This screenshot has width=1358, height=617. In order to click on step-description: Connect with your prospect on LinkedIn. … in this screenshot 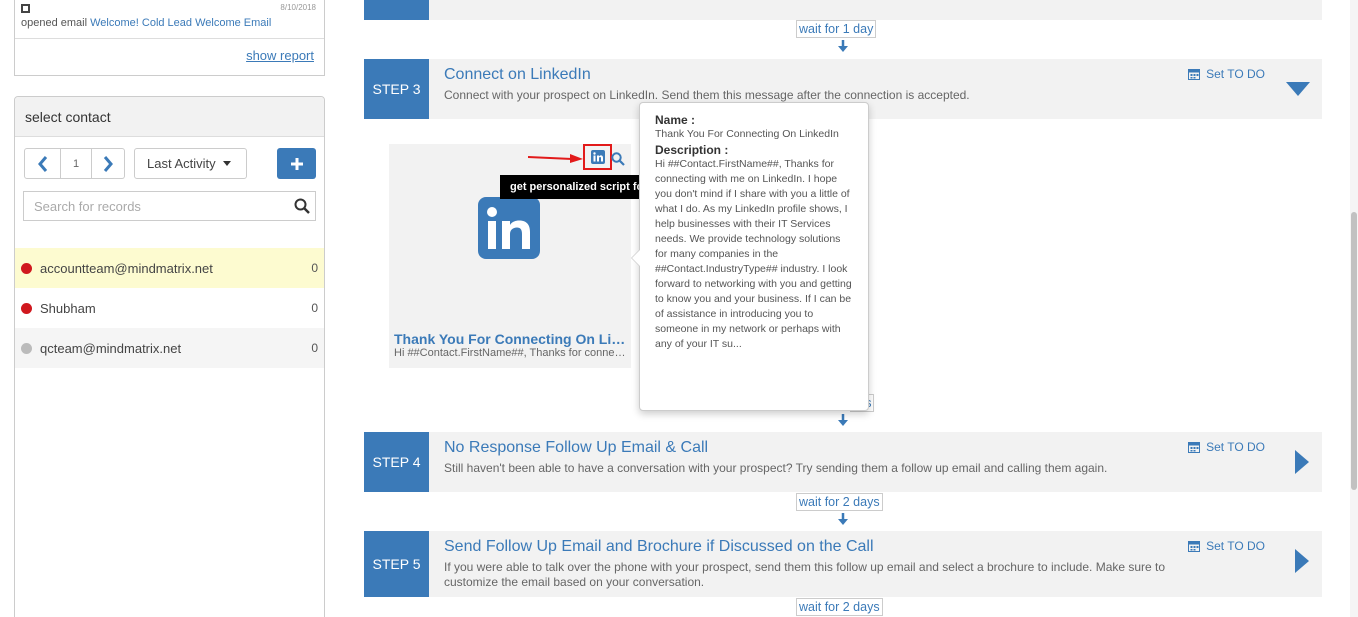, I will do `click(707, 95)`.